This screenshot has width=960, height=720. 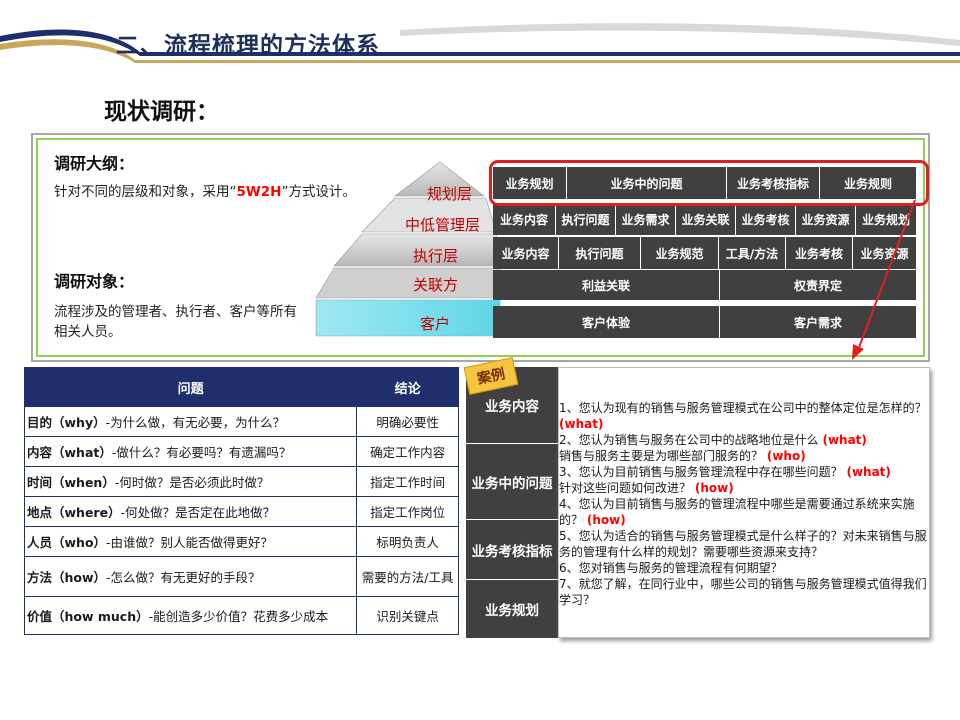 What do you see at coordinates (190, 541) in the screenshot?
I see `question-cell: 人员（who）-由谁做？别人能否做得更好？` at bounding box center [190, 541].